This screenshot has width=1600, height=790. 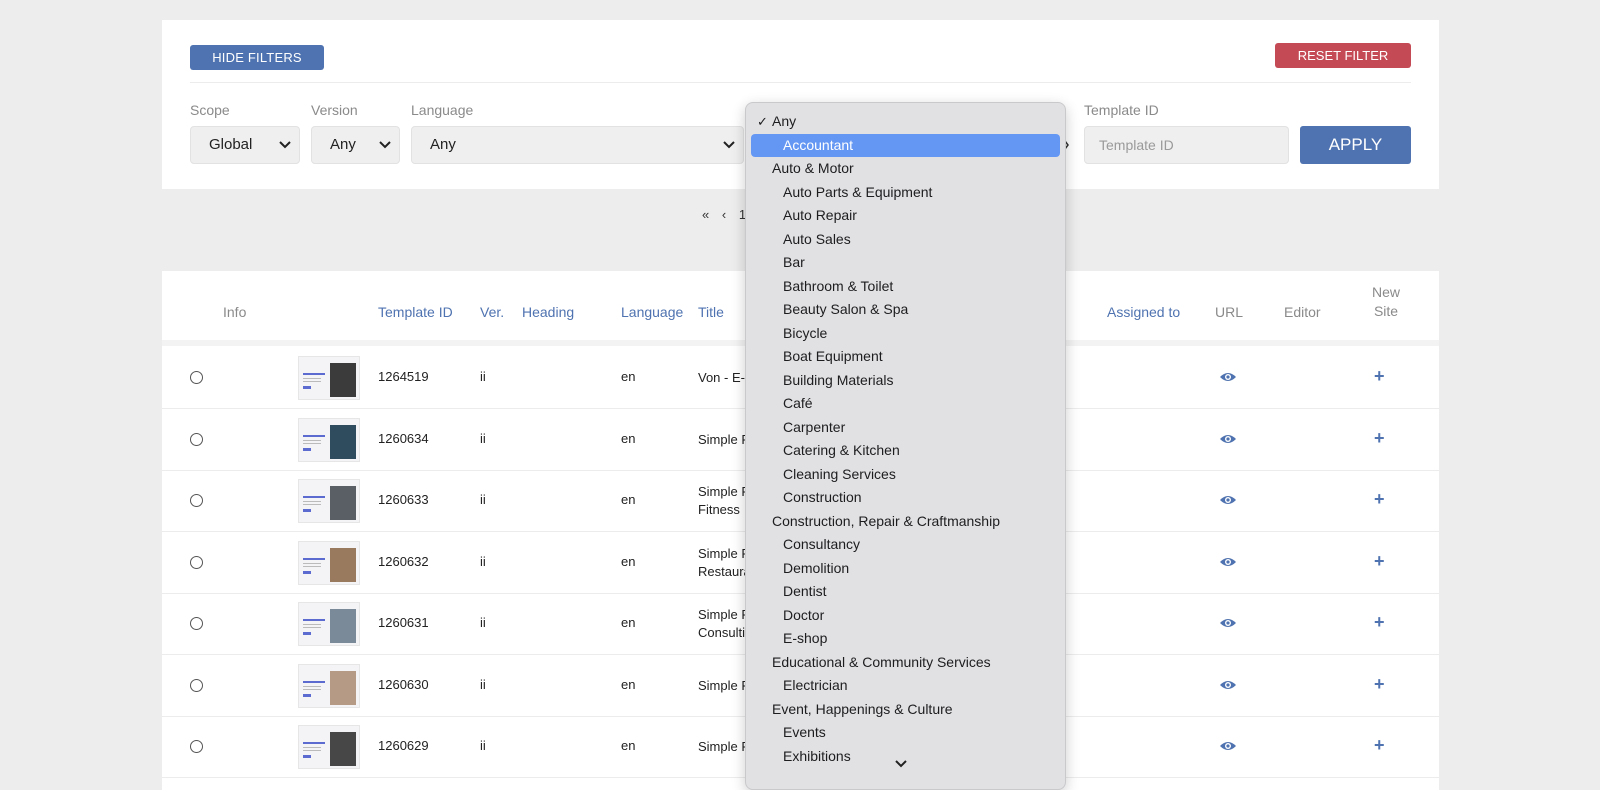 What do you see at coordinates (905, 357) in the screenshot?
I see `dropdown-option: Boat Equipment` at bounding box center [905, 357].